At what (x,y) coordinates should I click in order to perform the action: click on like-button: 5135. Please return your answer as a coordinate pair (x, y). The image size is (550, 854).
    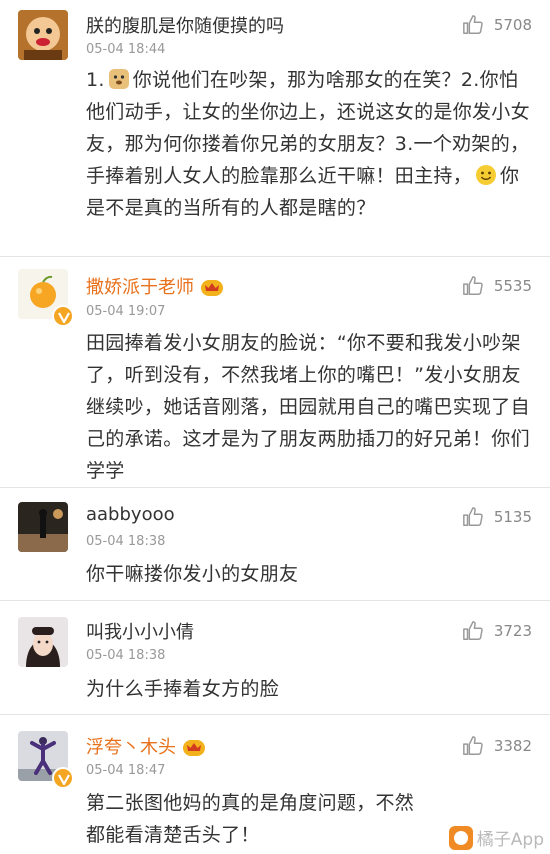
    Looking at the image, I should click on (497, 517).